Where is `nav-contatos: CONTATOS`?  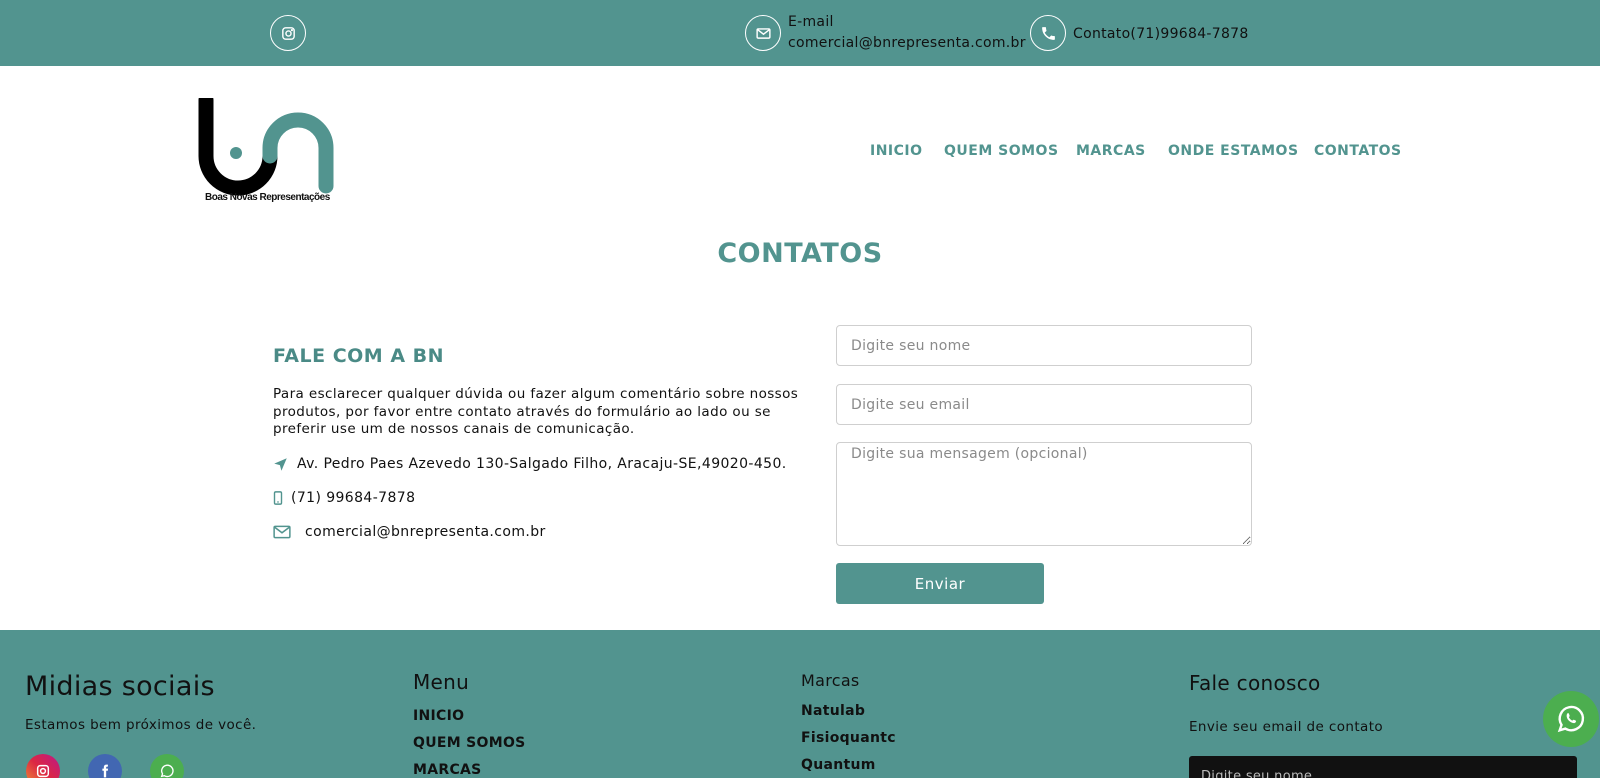 nav-contatos: CONTATOS is located at coordinates (1358, 151).